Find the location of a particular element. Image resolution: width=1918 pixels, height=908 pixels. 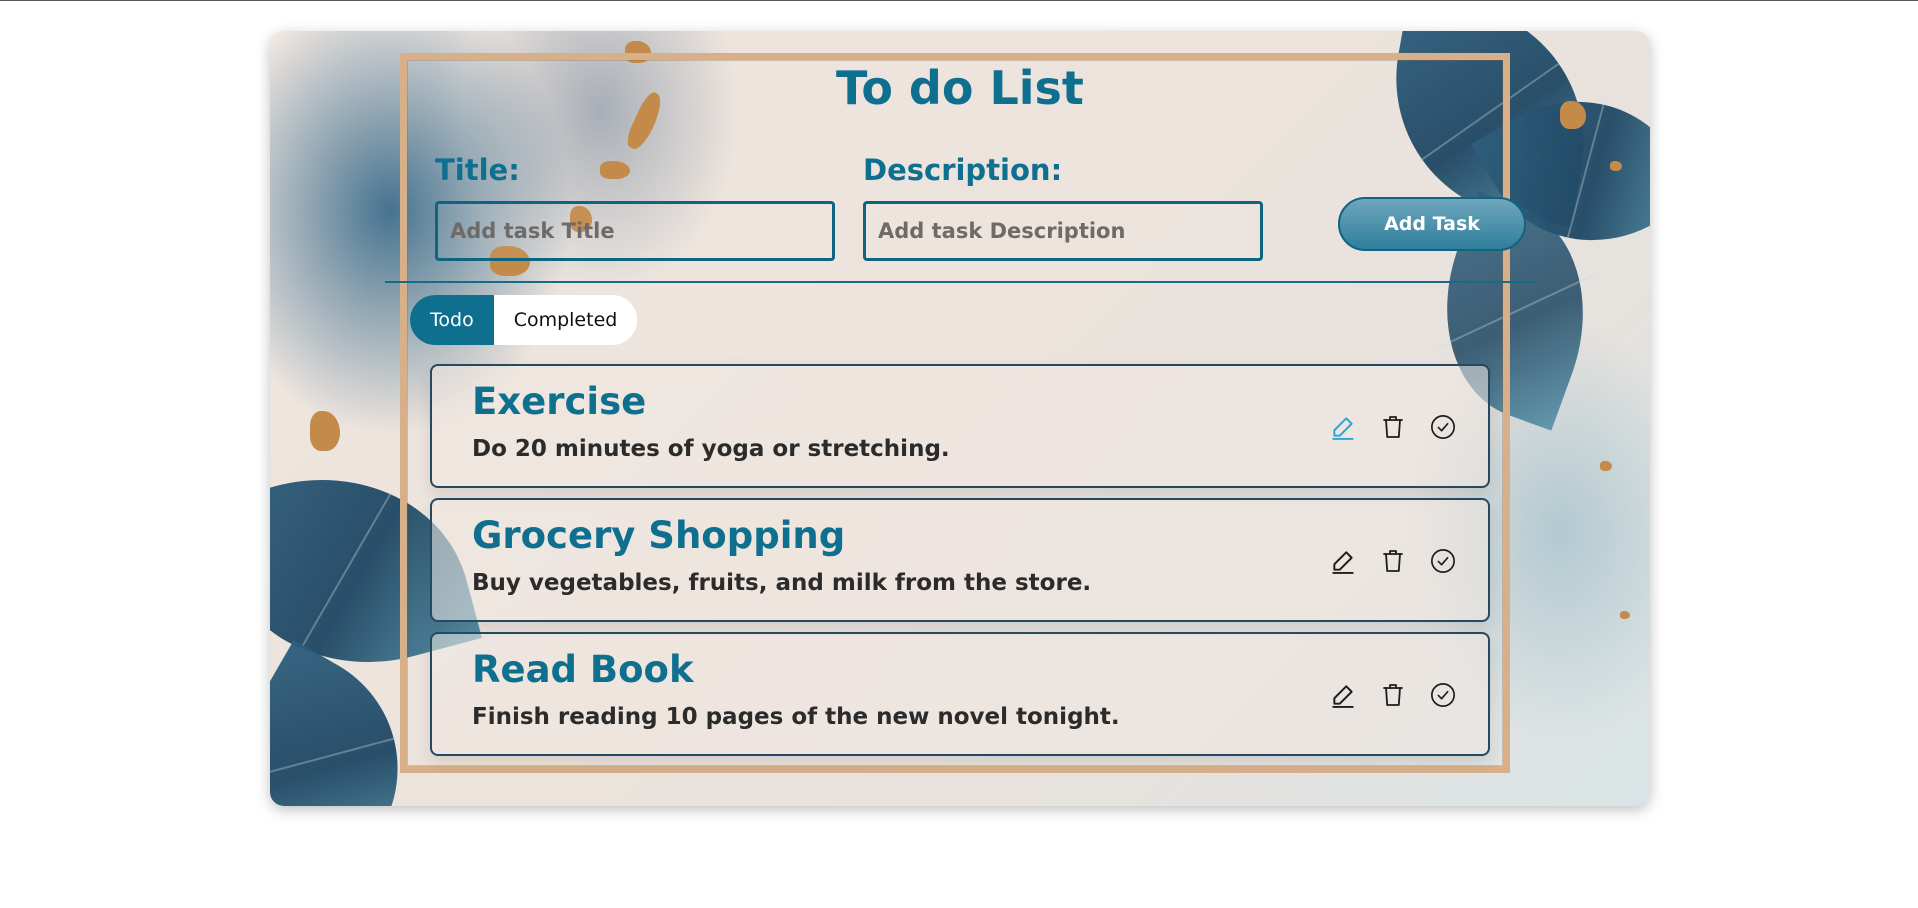

page-title: To do List is located at coordinates (960, 88).